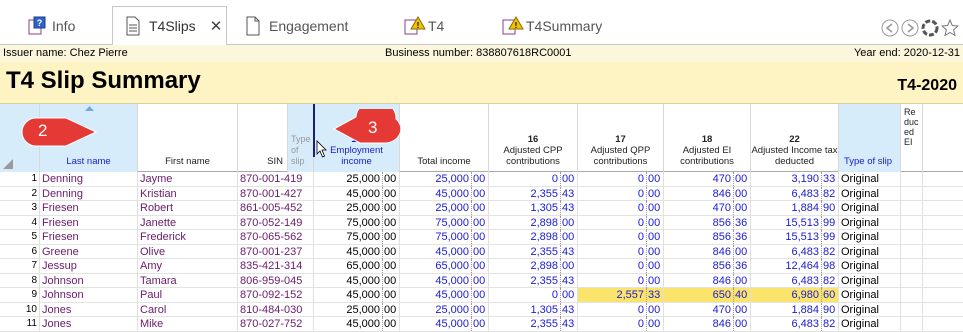 This screenshot has height=332, width=963. Describe the element at coordinates (20, 295) in the screenshot. I see `row-number-cell: 9` at that location.